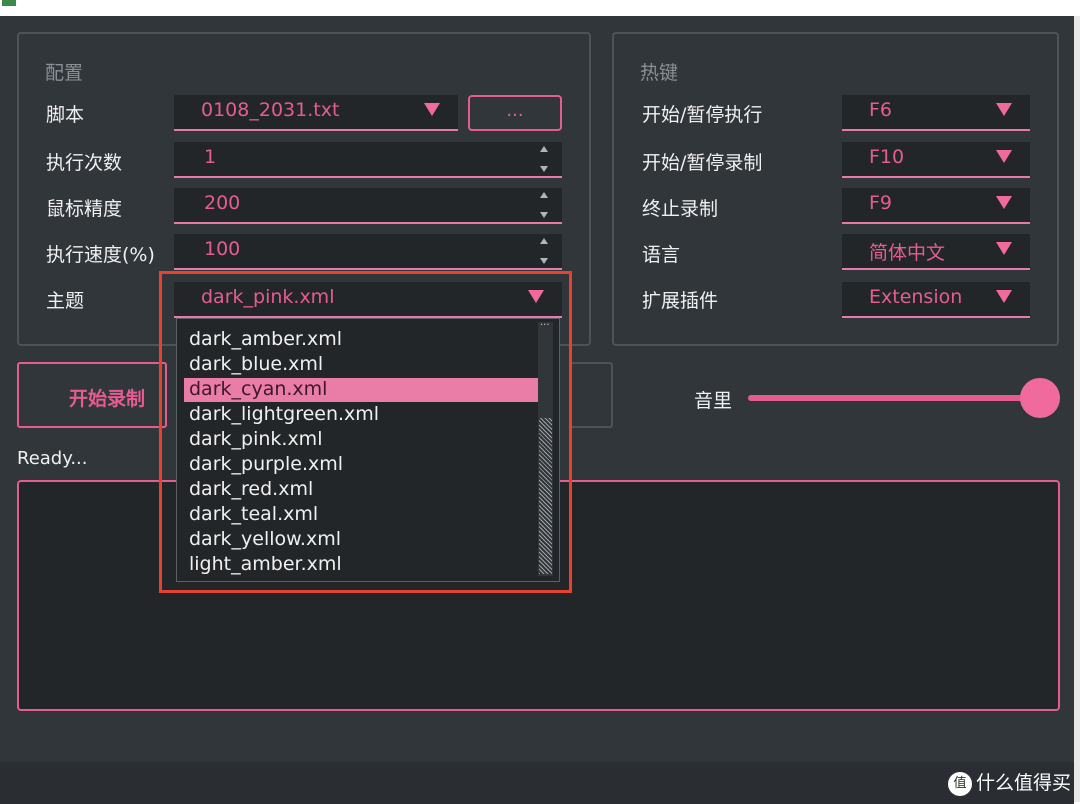 The image size is (1080, 804). I want to click on extension-select: Extension, so click(936, 300).